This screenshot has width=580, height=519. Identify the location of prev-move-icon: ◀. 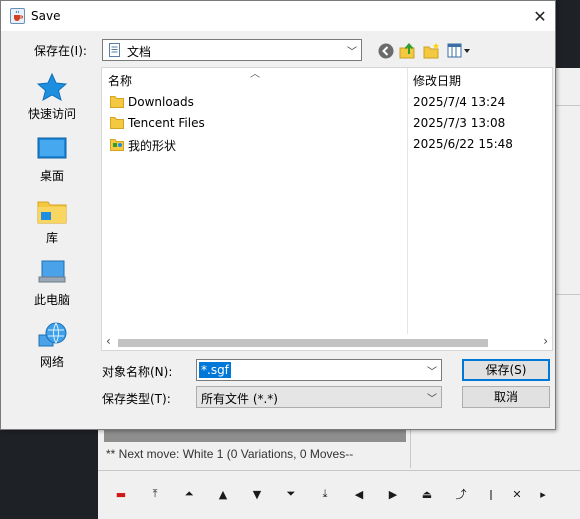
(359, 494).